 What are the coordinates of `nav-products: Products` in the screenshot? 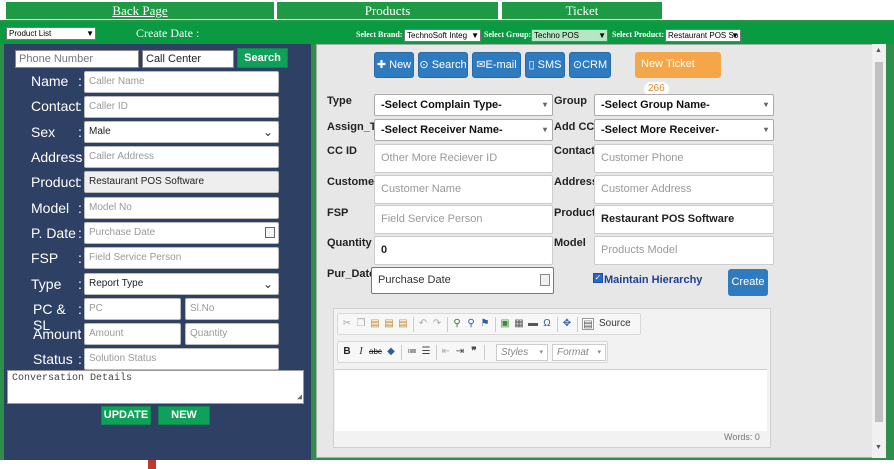 It's located at (387, 10).